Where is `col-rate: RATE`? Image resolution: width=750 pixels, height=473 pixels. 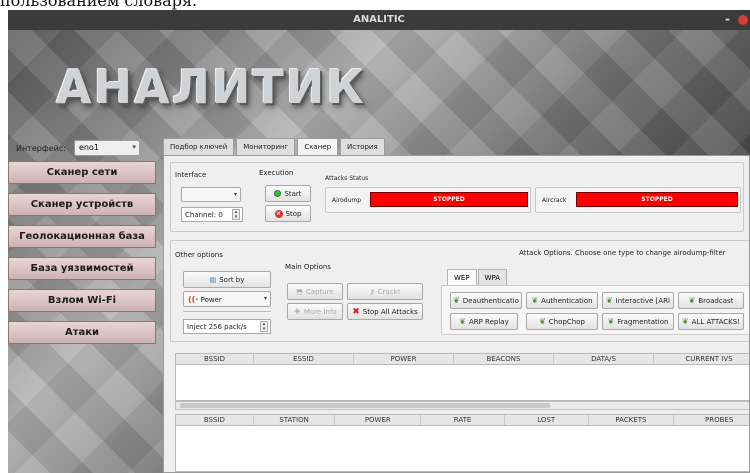
col-rate: RATE is located at coordinates (463, 420).